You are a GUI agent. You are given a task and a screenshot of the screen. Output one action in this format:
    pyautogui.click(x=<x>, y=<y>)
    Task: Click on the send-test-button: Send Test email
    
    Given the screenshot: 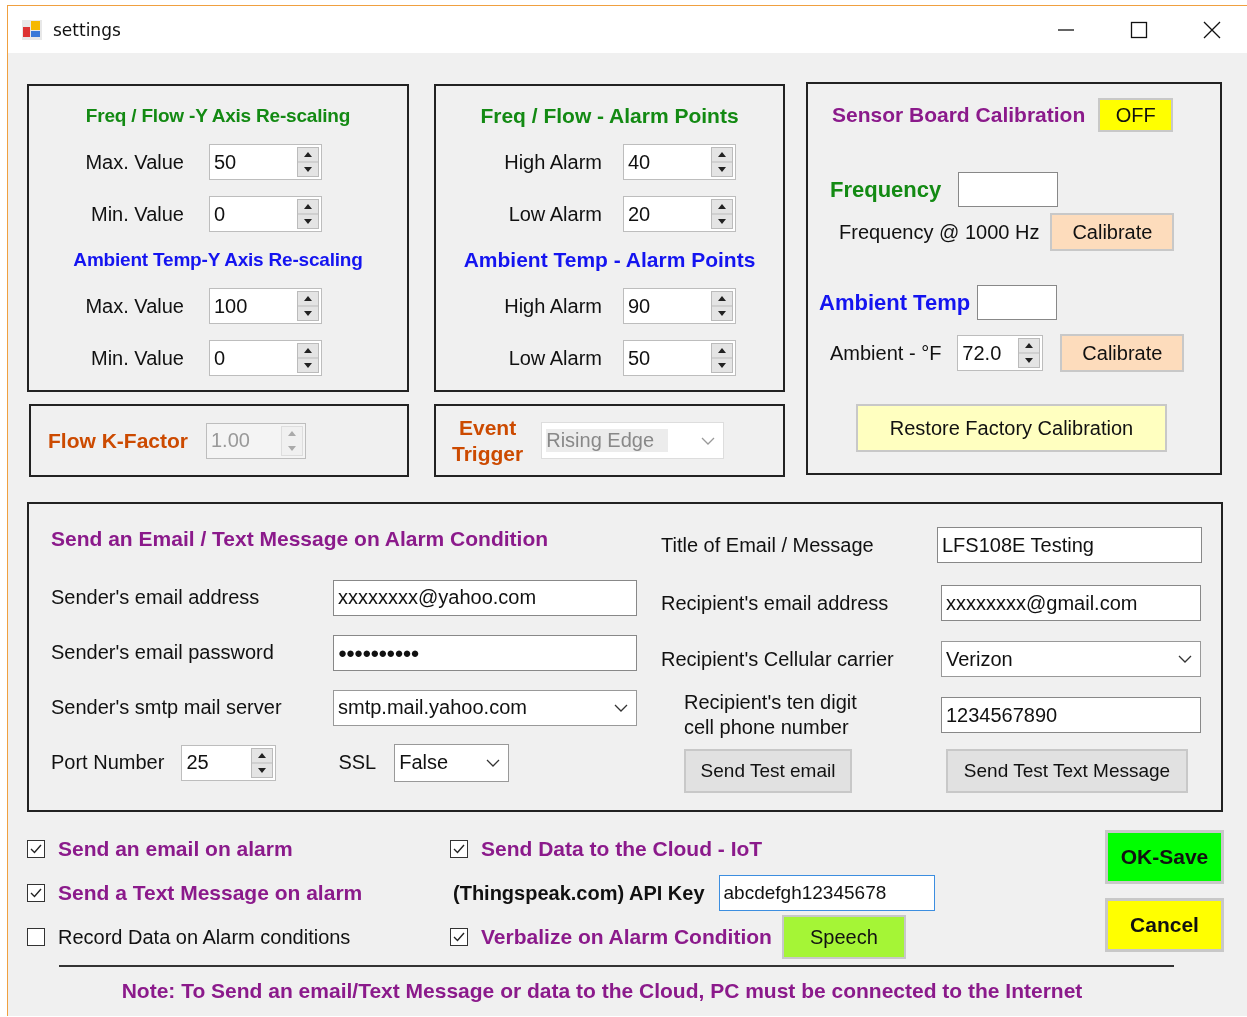 What is the action you would take?
    pyautogui.click(x=768, y=771)
    